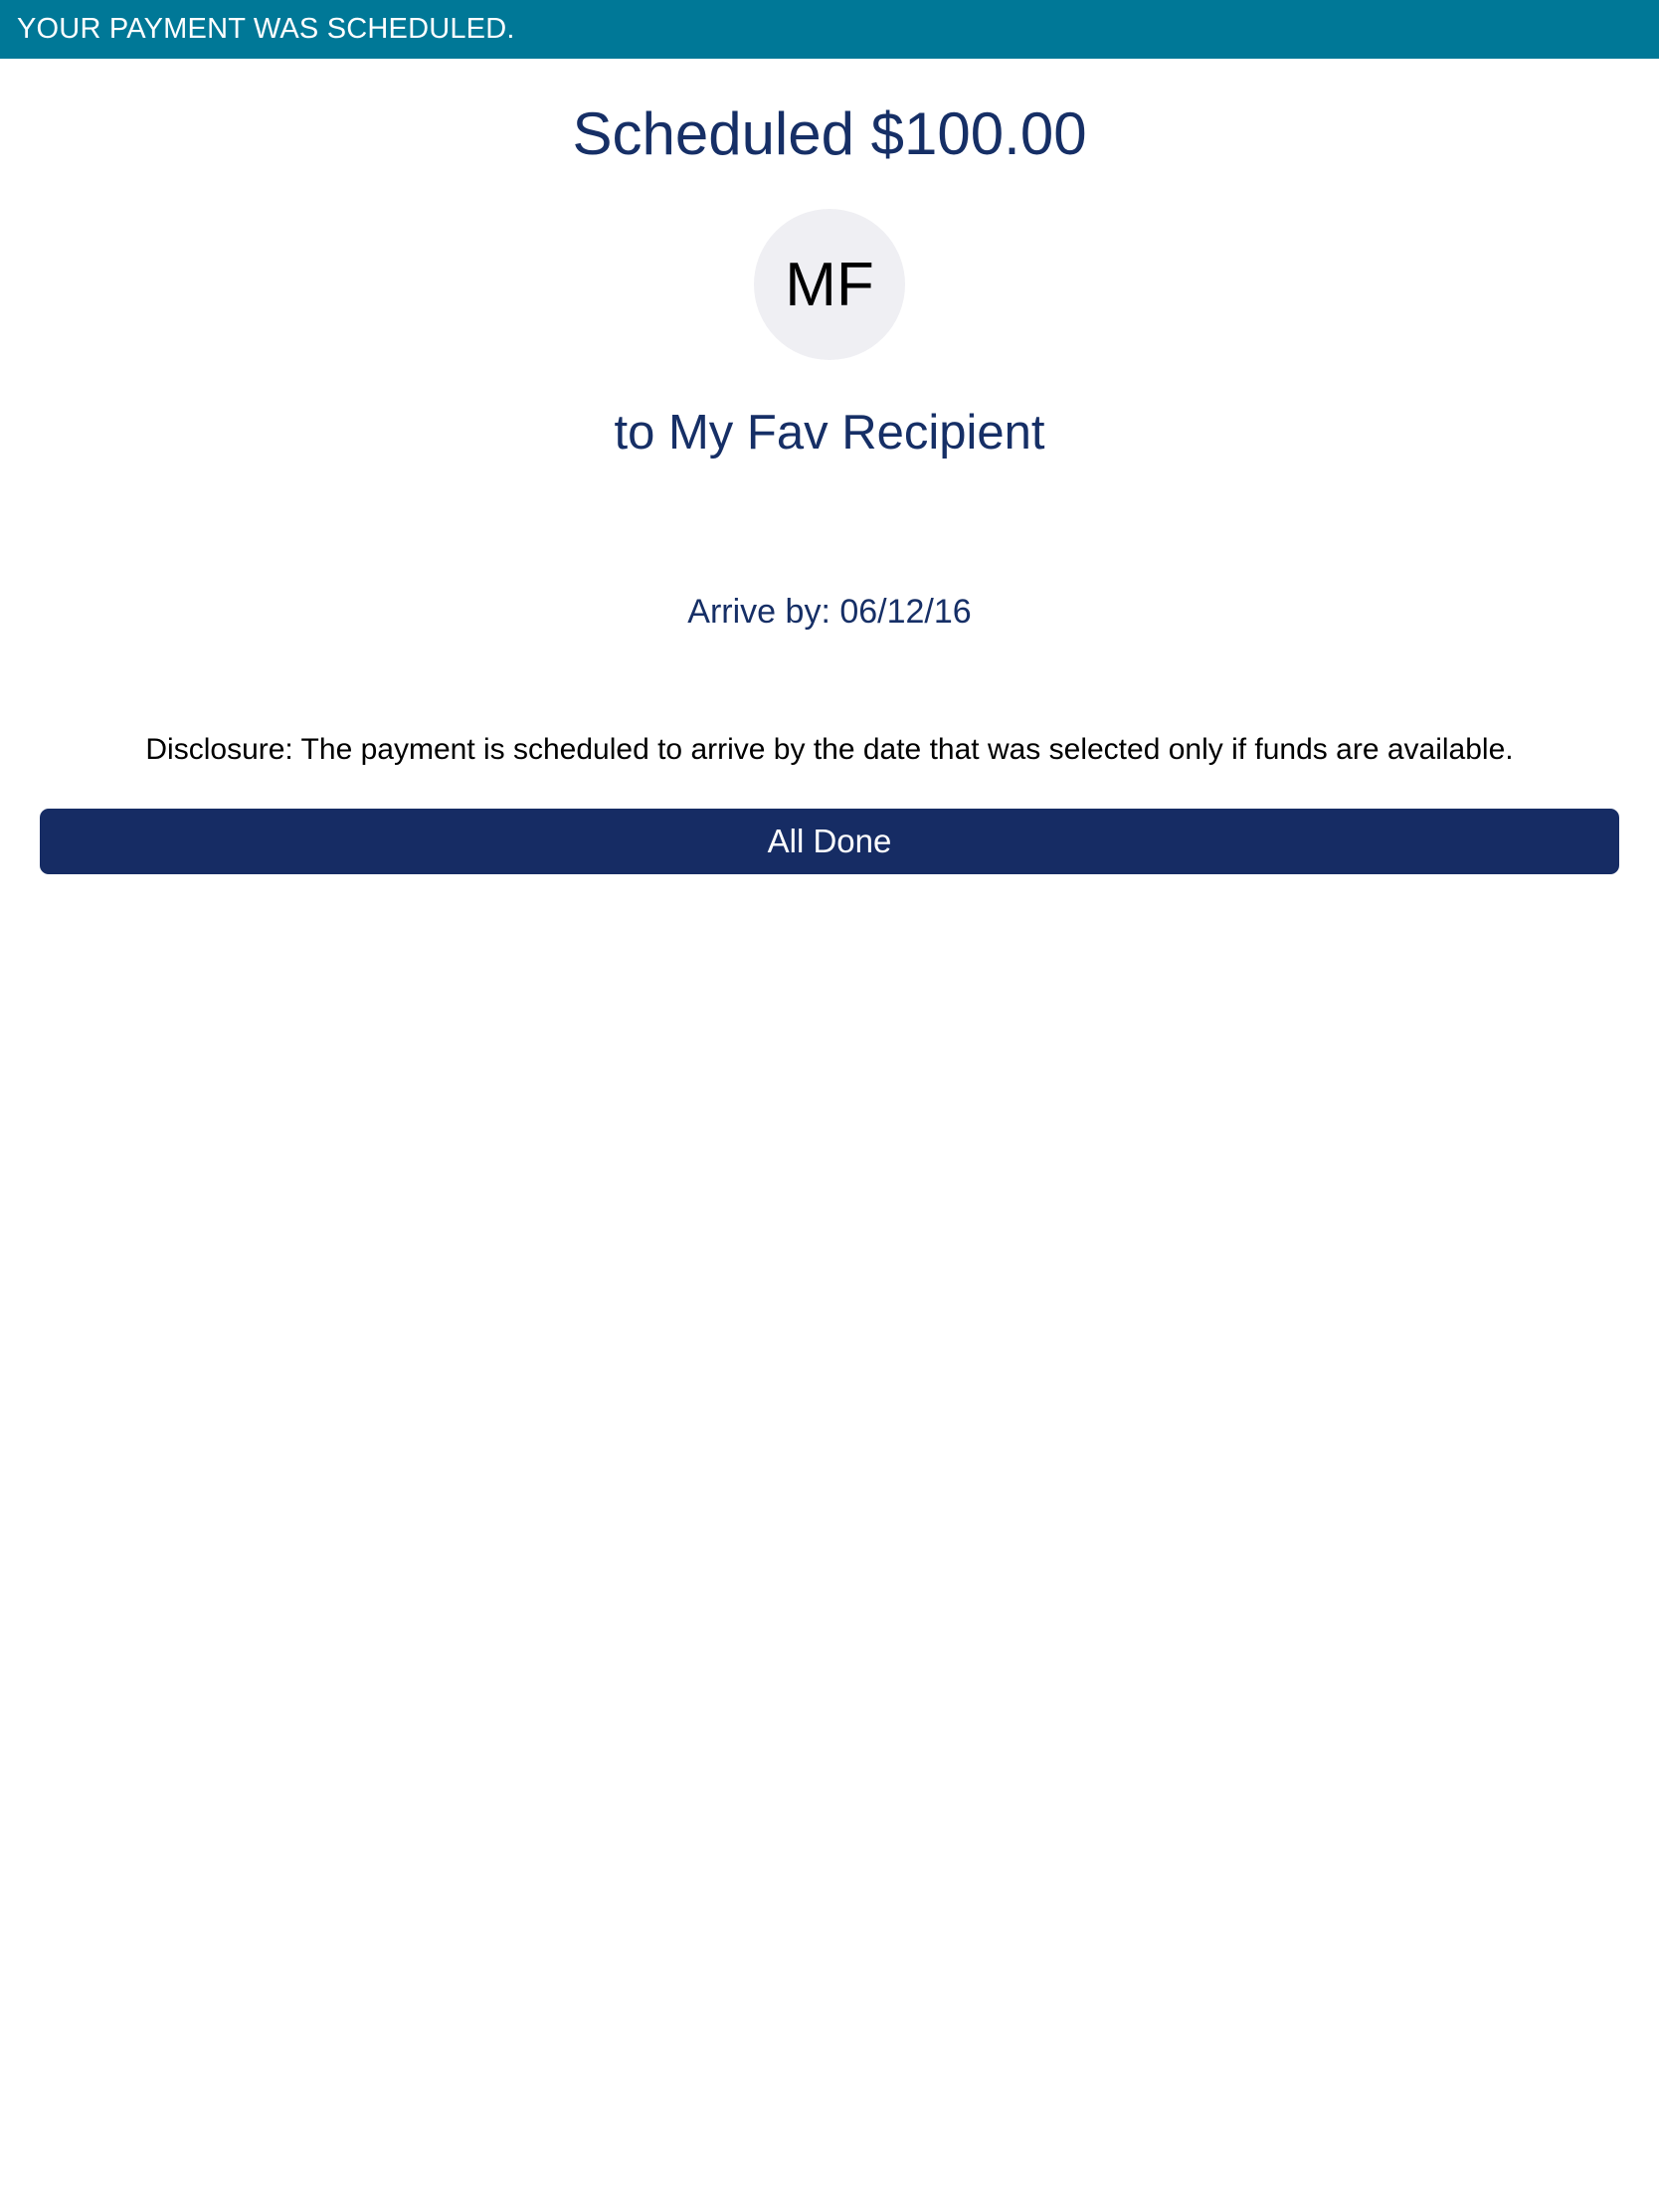  Describe the element at coordinates (829, 29) in the screenshot. I see `status-banner: YOUR PAYMENT WAS SCHEDULED.` at that location.